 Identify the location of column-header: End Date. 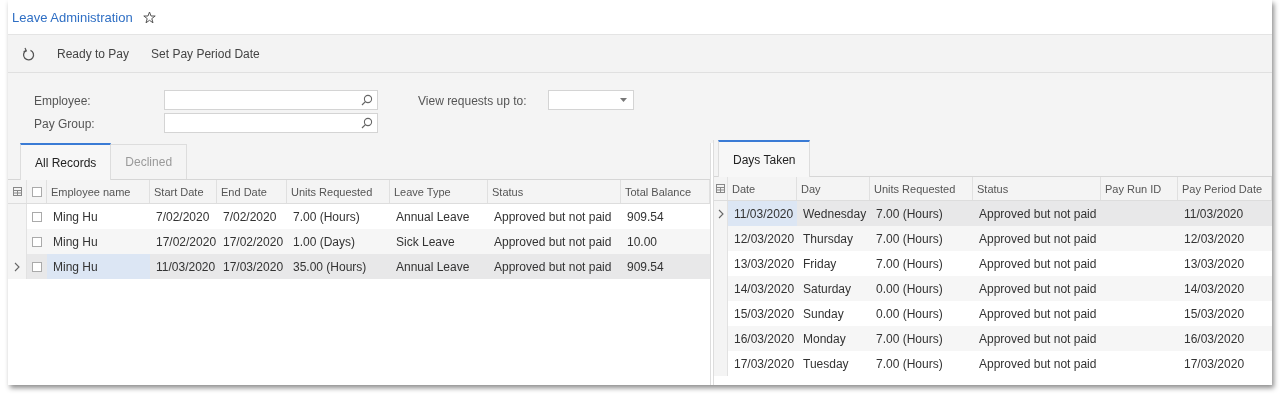
(252, 191).